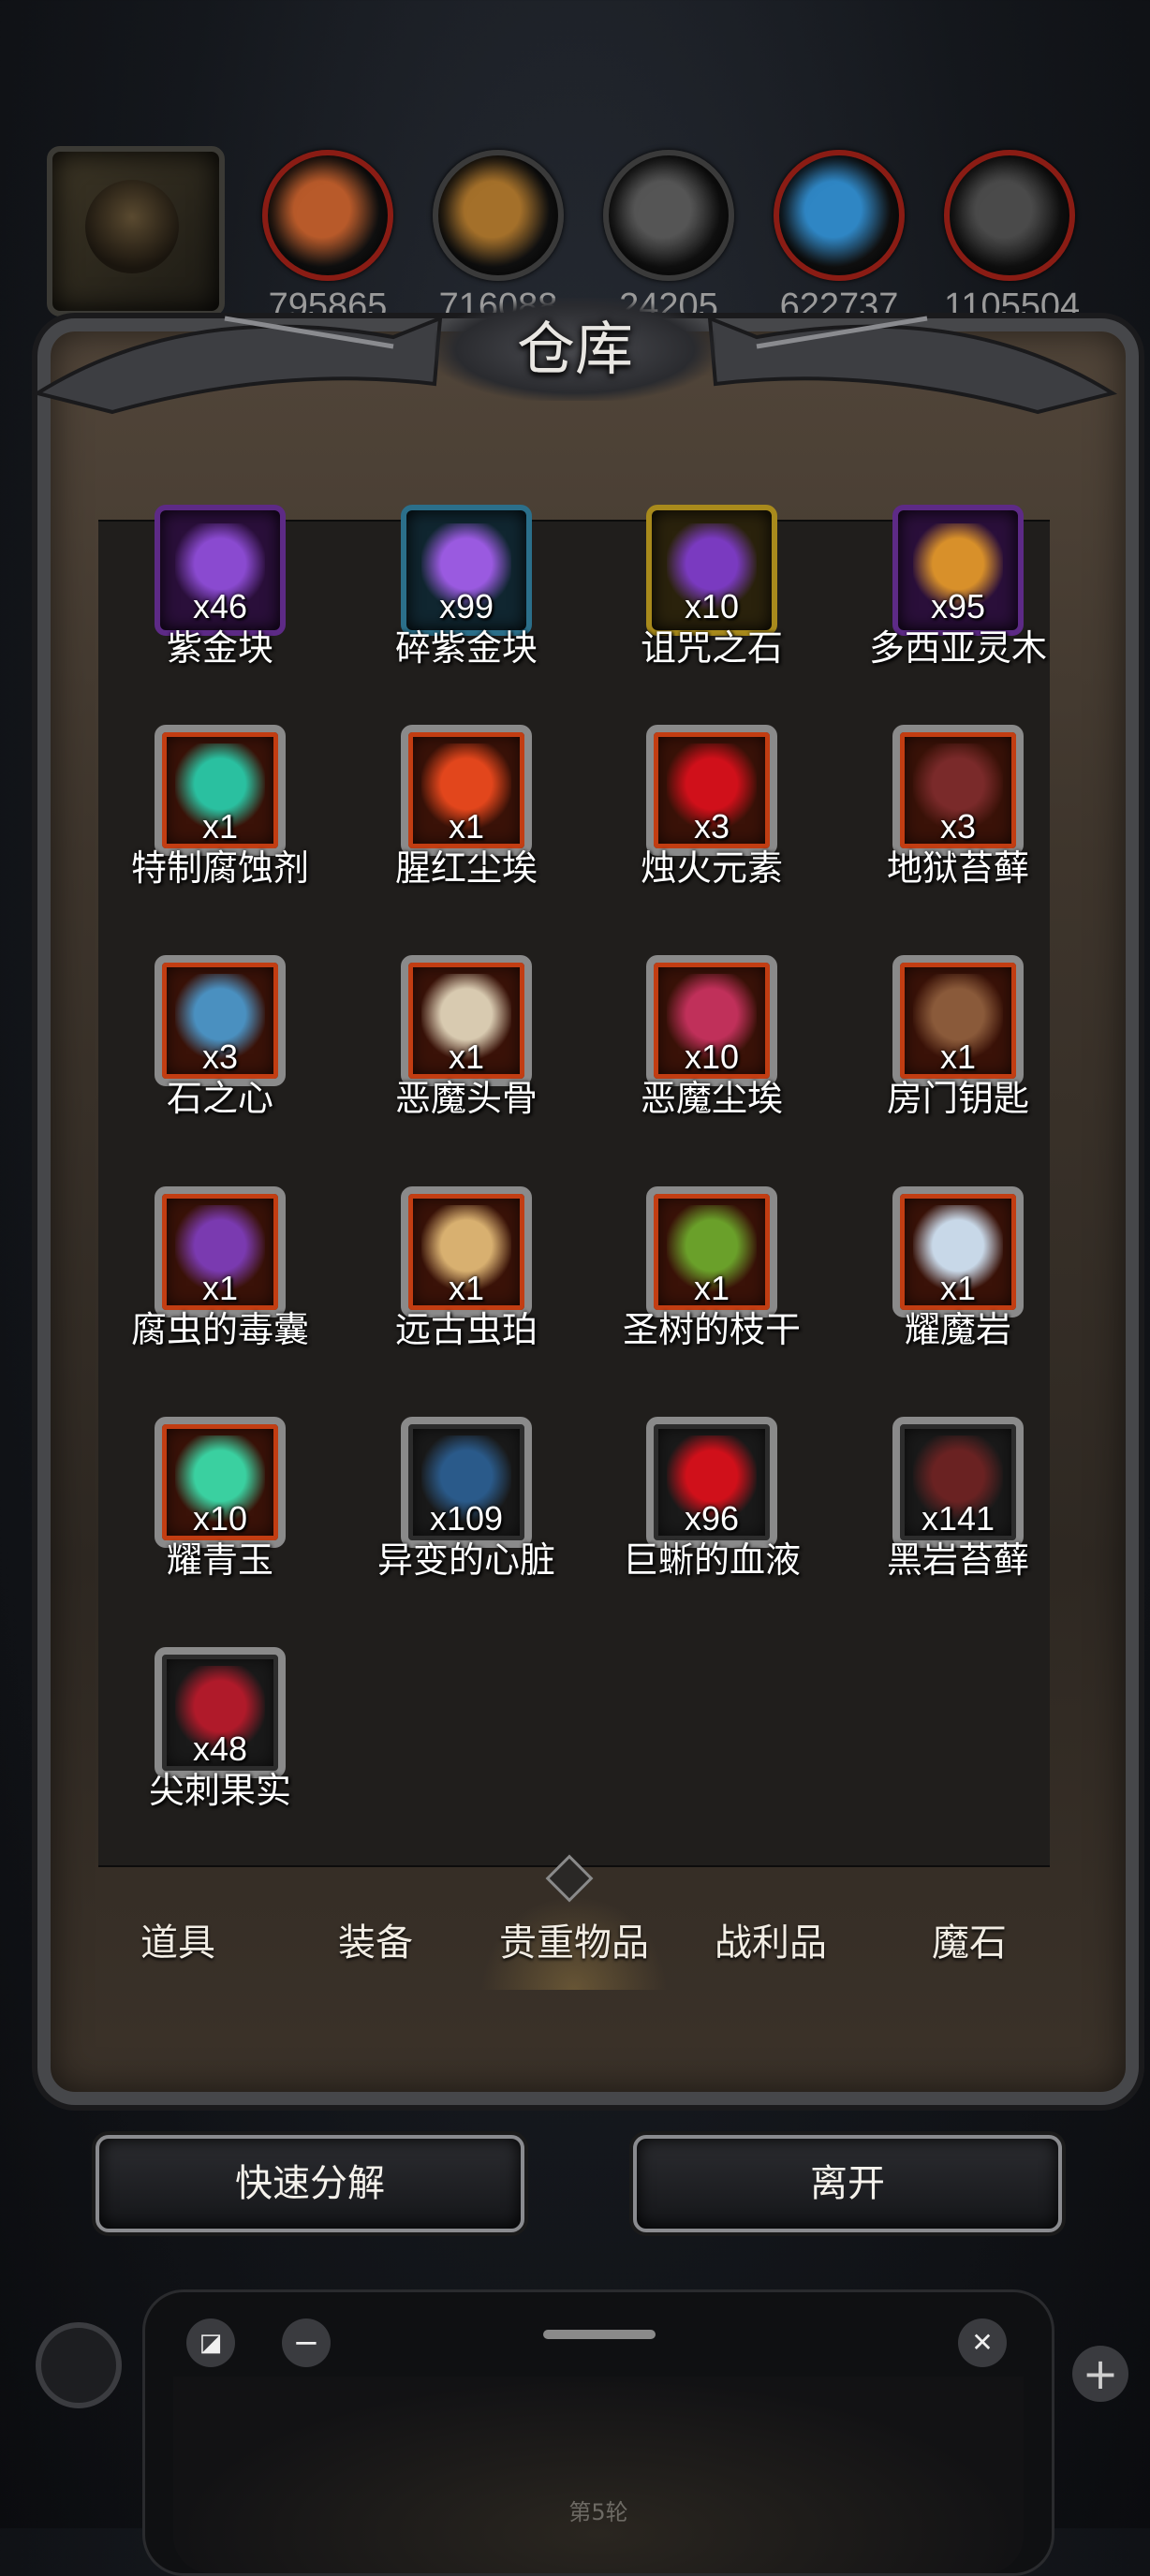 The height and width of the screenshot is (2576, 1150). Describe the element at coordinates (220, 1740) in the screenshot. I see `item-slot: x48 尖刺果实` at that location.